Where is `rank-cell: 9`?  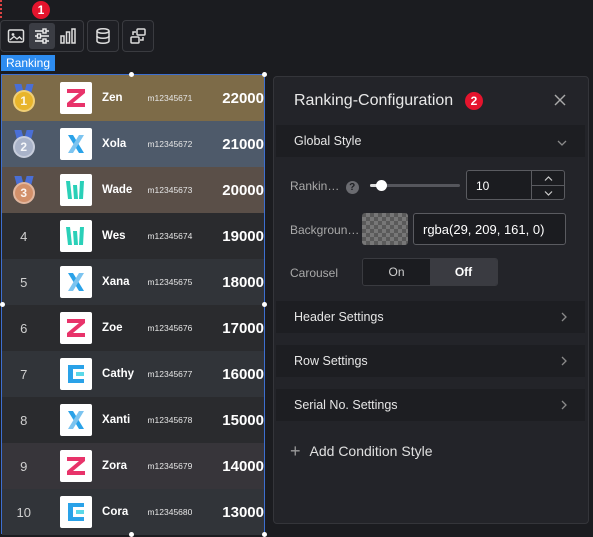
rank-cell: 9 is located at coordinates (24, 466).